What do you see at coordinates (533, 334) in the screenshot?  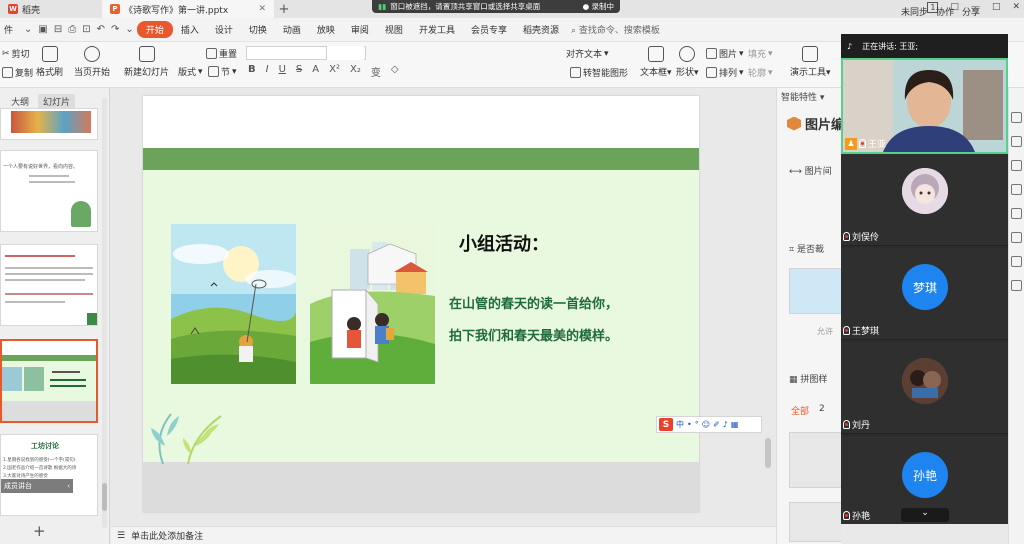 I see `slide-text-line-2: 拍下我们和春天最美的模样。` at bounding box center [533, 334].